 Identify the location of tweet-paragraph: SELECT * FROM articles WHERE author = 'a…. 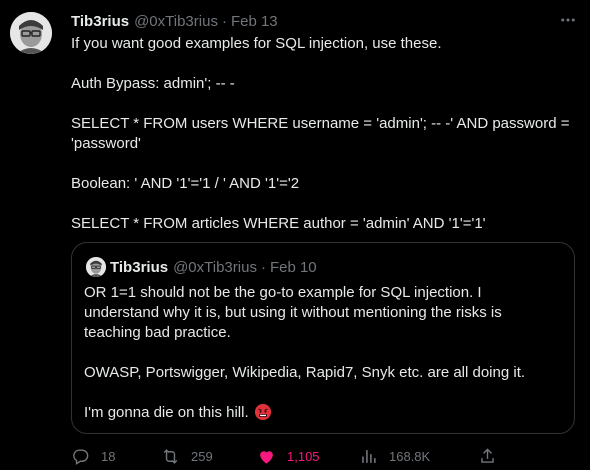
(278, 223).